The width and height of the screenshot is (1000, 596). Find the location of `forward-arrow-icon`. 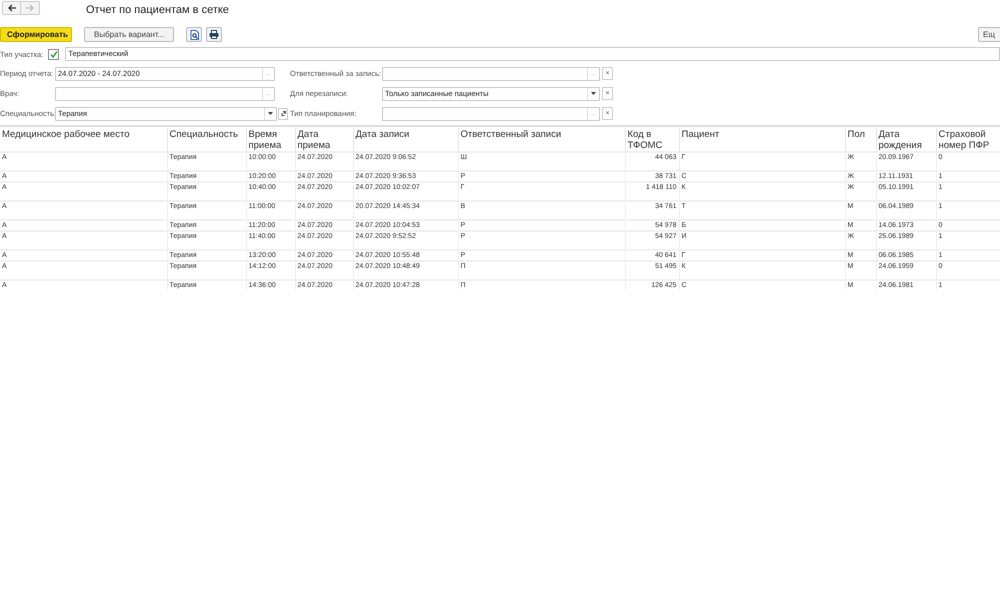

forward-arrow-icon is located at coordinates (30, 8).